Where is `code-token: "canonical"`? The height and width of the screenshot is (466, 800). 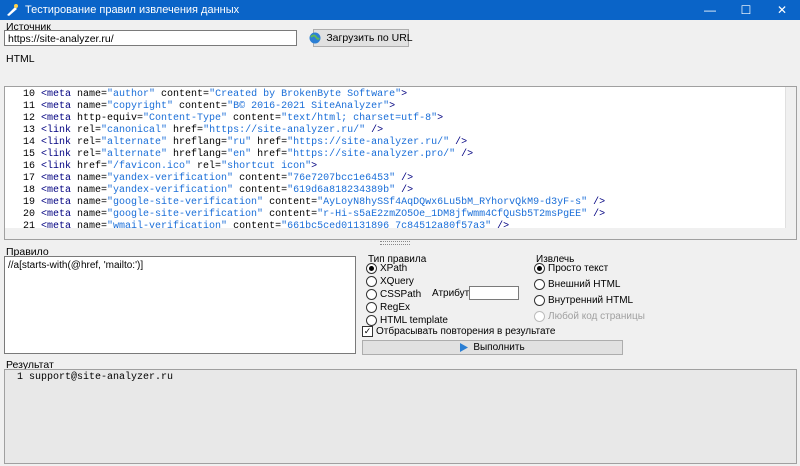
code-token: "canonical" is located at coordinates (134, 130).